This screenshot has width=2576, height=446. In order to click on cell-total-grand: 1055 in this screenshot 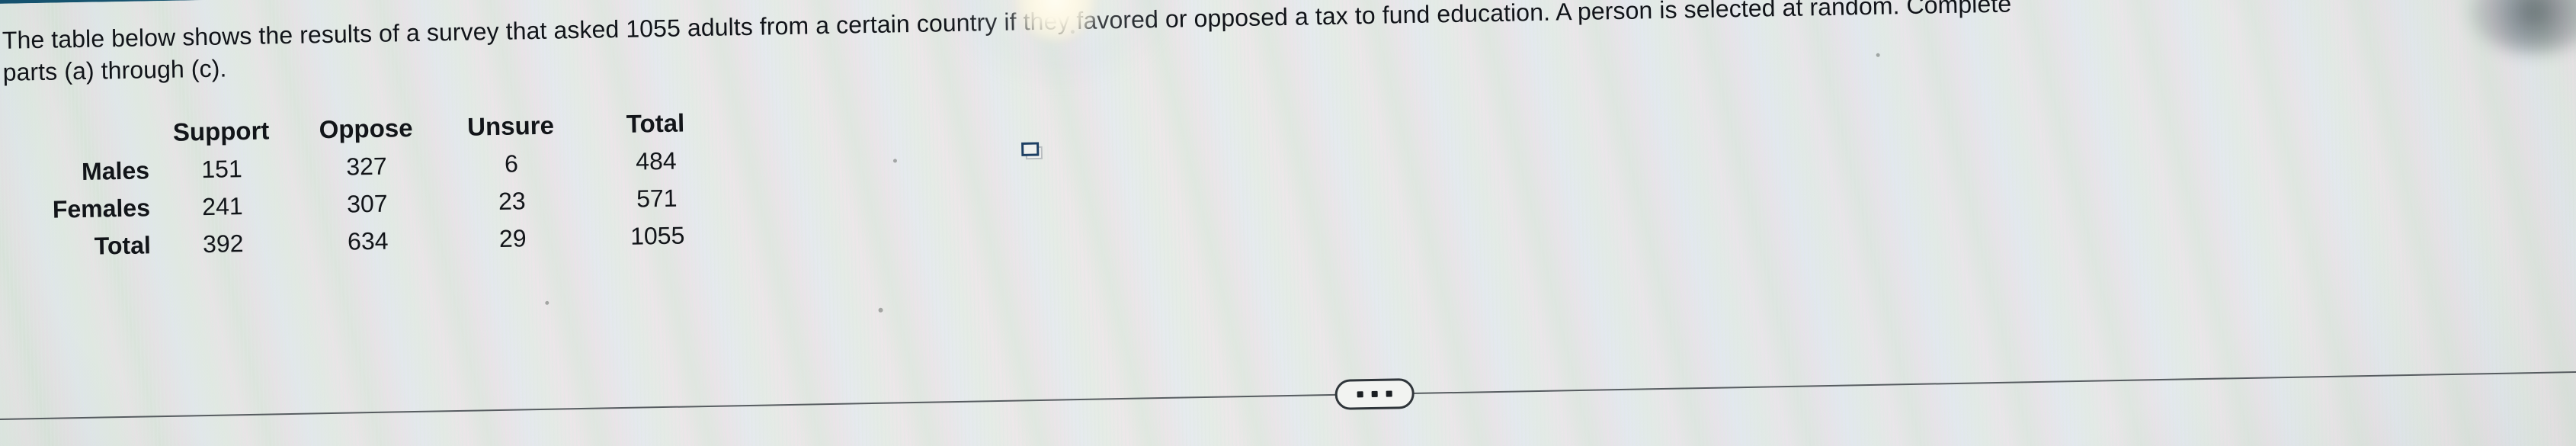, I will do `click(657, 235)`.